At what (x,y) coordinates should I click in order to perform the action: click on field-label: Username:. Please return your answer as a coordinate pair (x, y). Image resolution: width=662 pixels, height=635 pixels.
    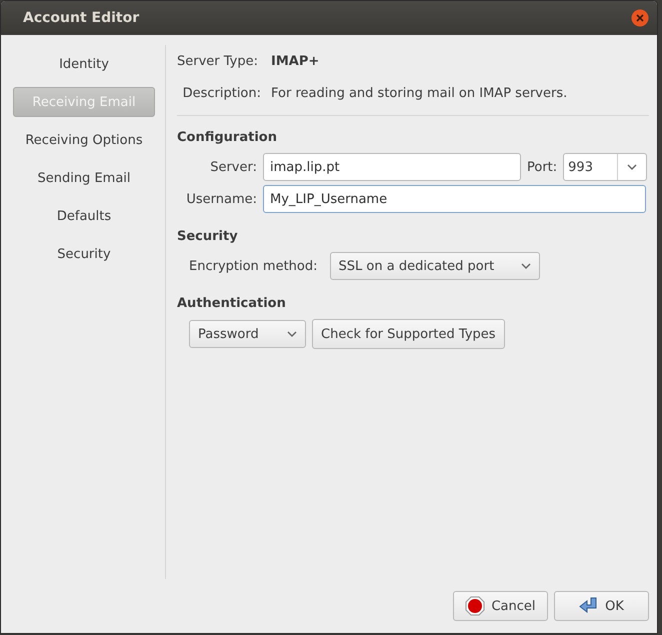
    Looking at the image, I should click on (221, 199).